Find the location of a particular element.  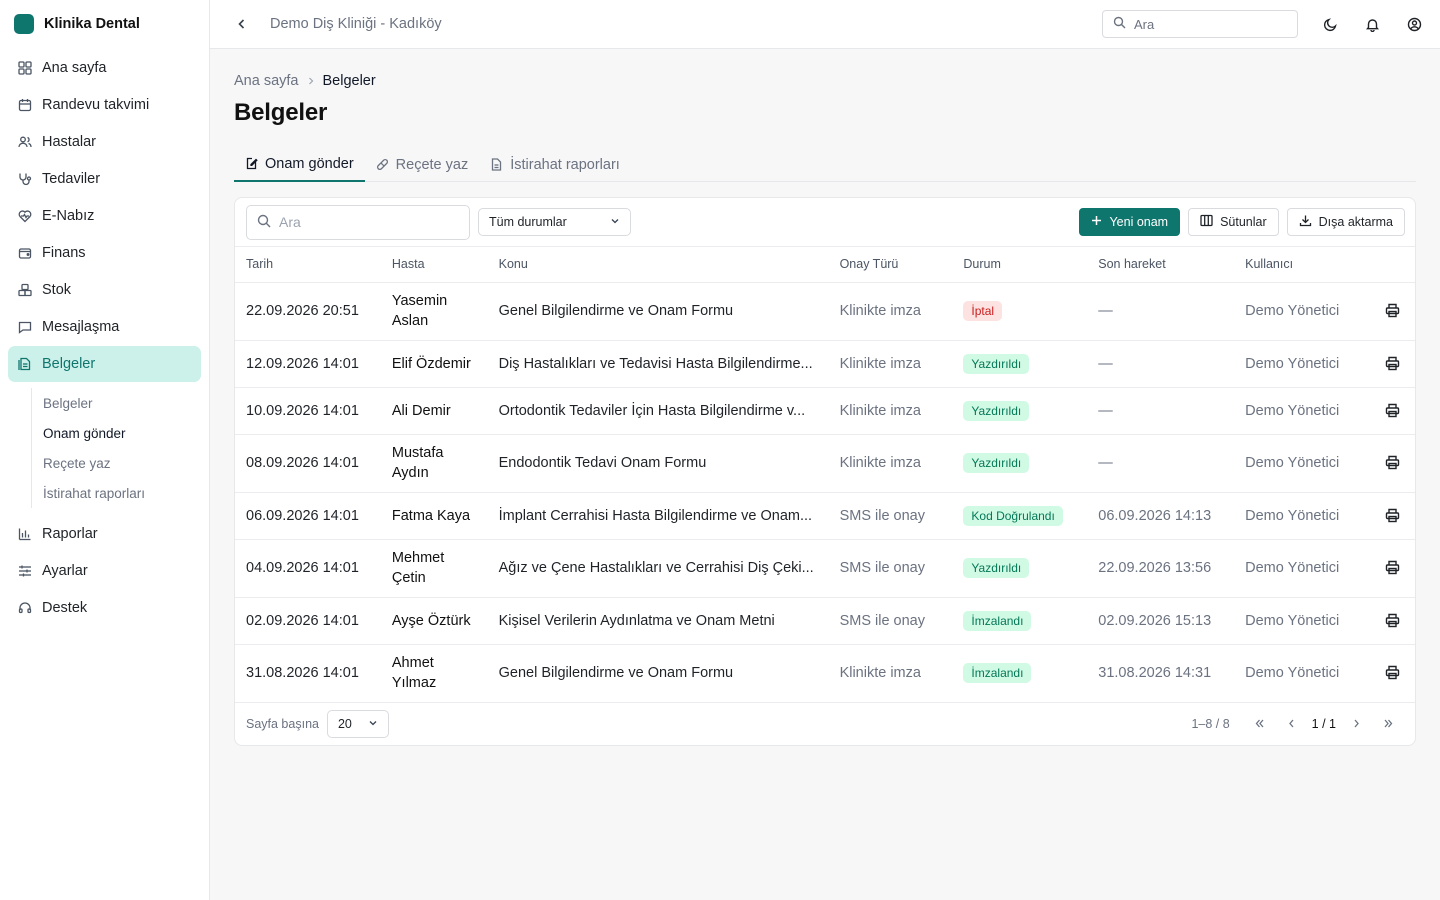

sidebar-item-calendar: Randevu takvimi is located at coordinates (104, 105).